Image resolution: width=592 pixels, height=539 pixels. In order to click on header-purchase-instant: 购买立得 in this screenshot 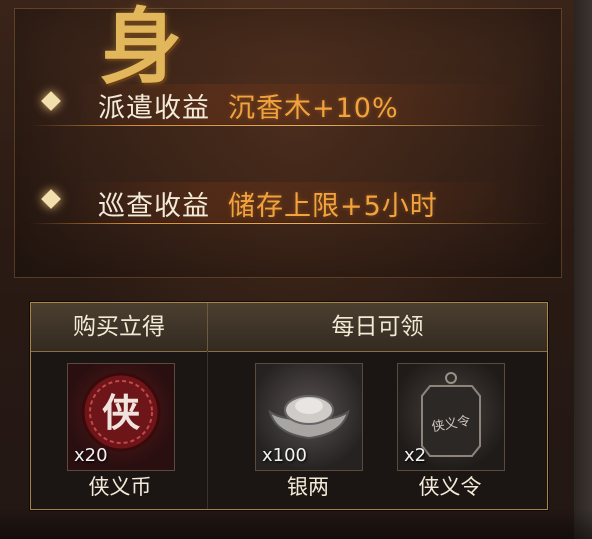, I will do `click(119, 327)`.